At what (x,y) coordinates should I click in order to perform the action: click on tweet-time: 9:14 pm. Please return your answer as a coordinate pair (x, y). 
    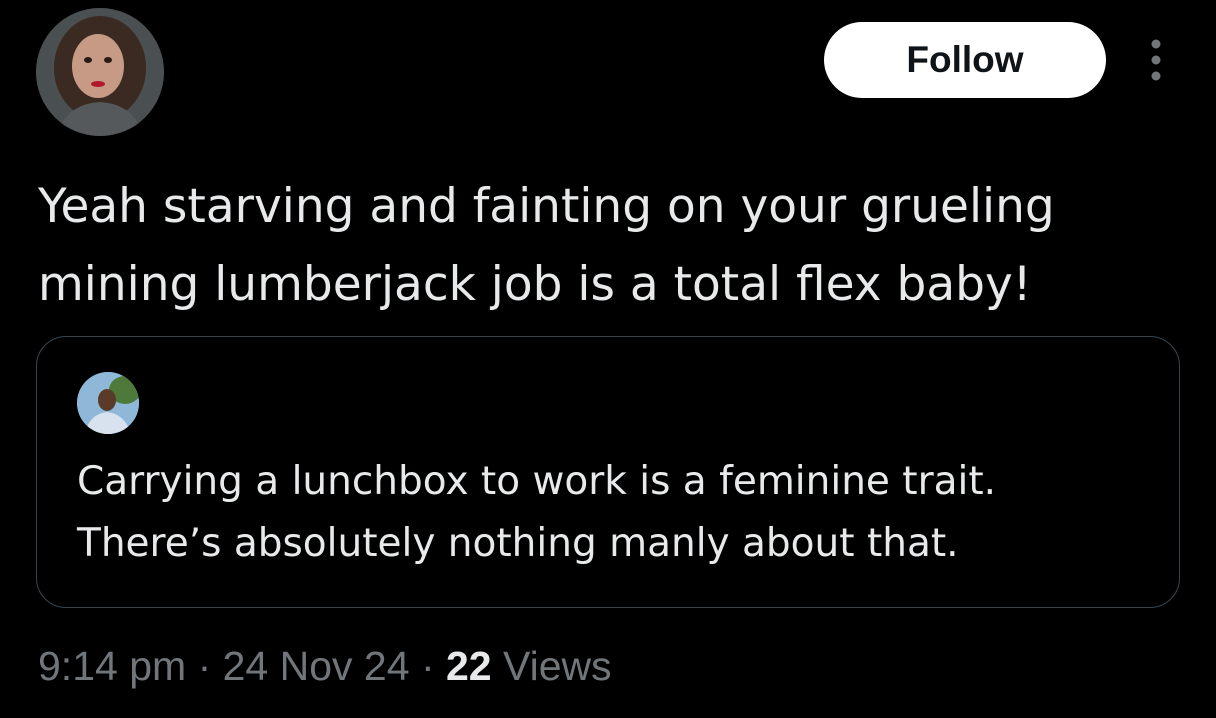
    Looking at the image, I should click on (112, 666).